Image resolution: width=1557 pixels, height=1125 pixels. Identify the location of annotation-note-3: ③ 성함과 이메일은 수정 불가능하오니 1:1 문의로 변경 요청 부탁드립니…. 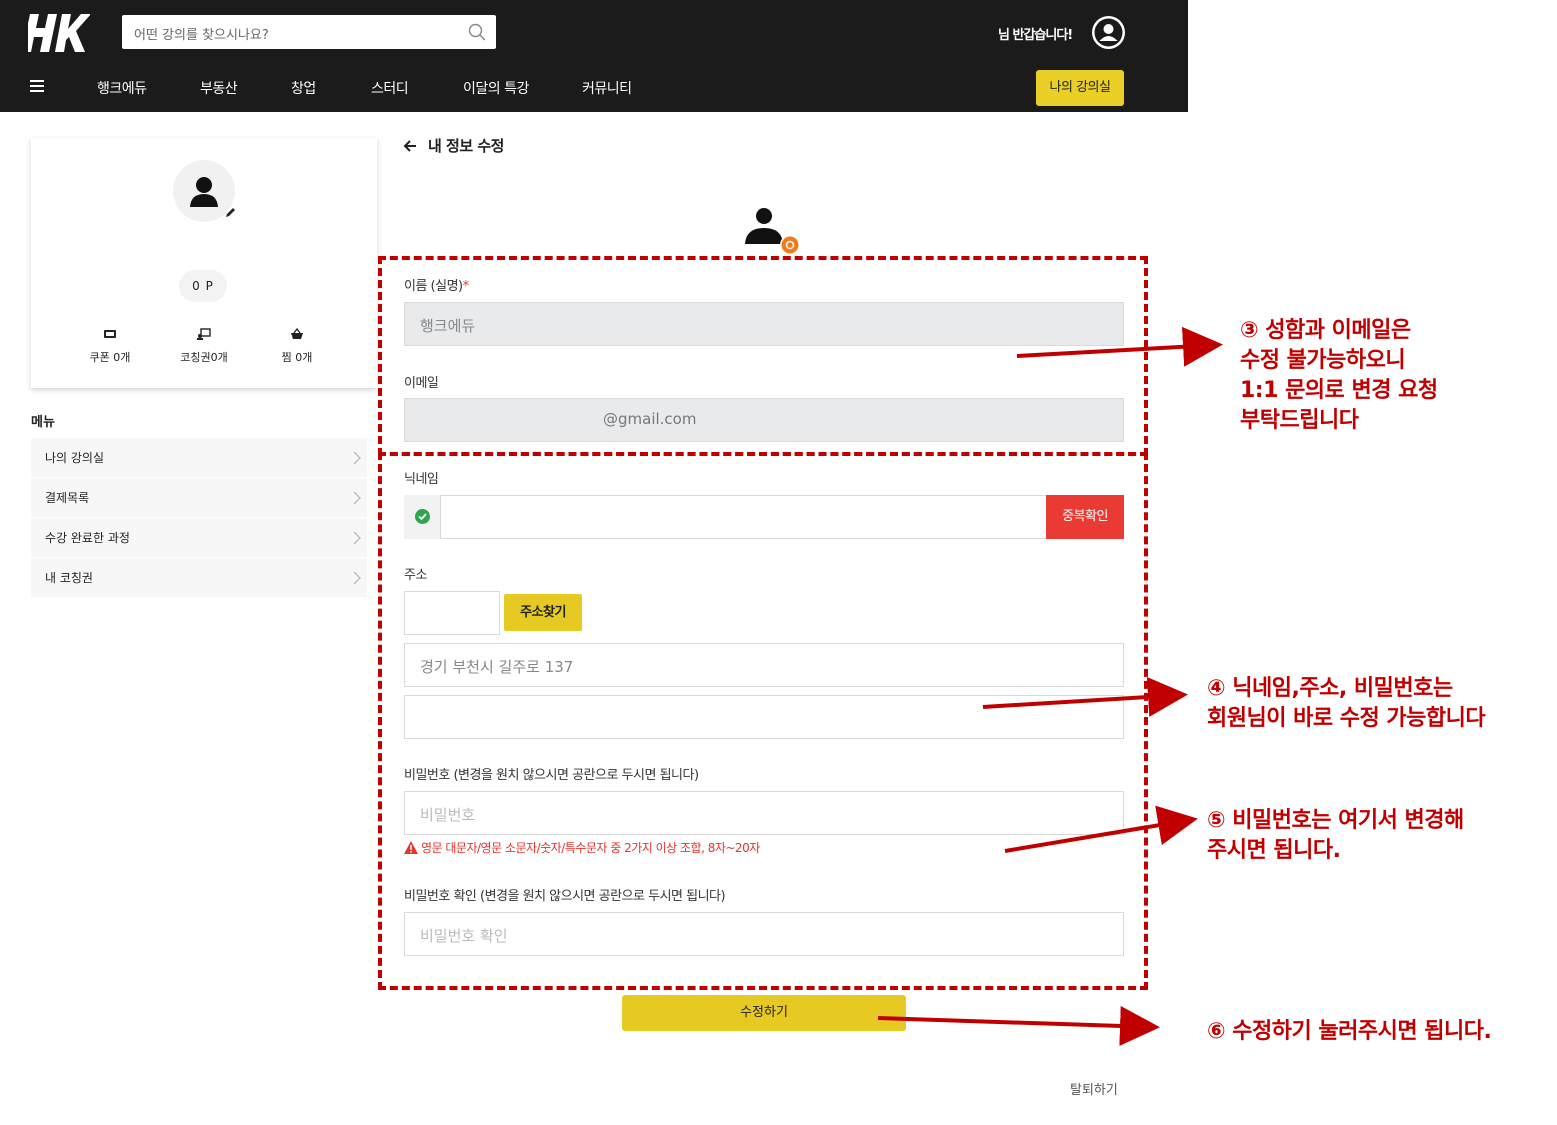
(1339, 375).